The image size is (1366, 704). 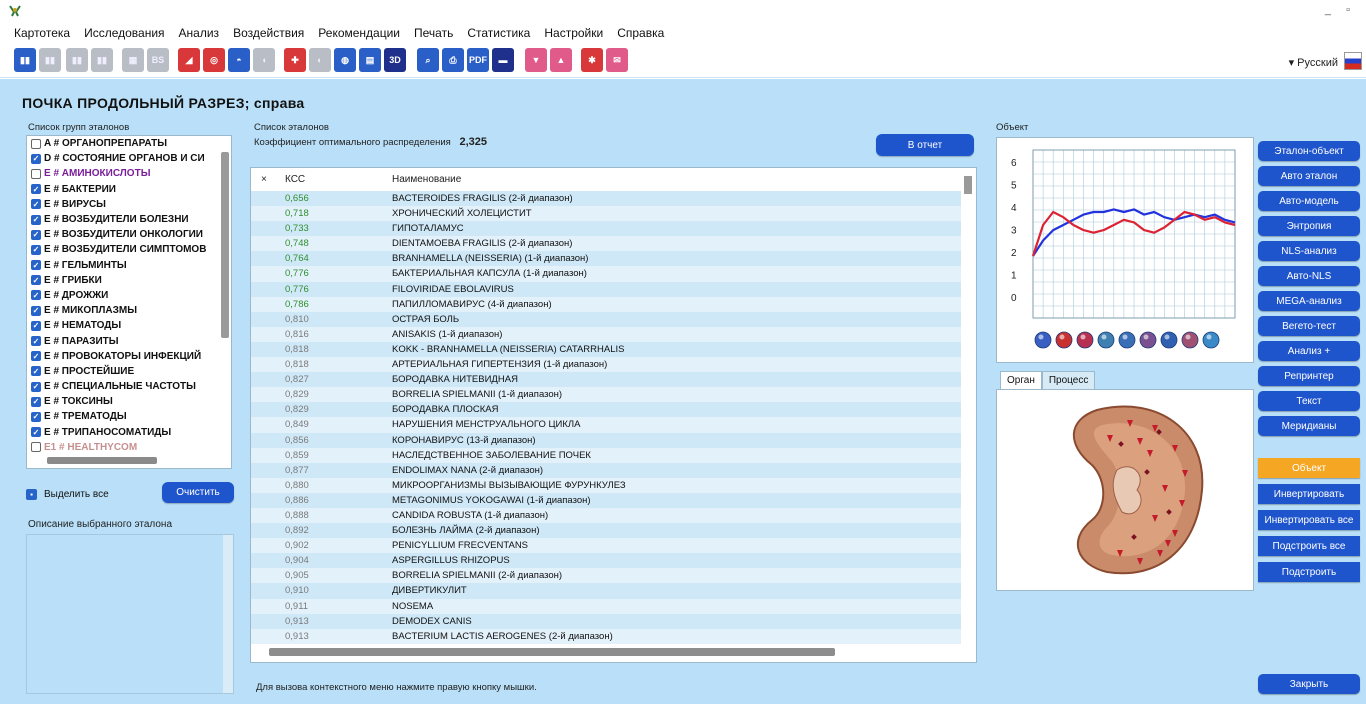 What do you see at coordinates (573, 33) in the screenshot?
I see `menu-item-7: Настройки` at bounding box center [573, 33].